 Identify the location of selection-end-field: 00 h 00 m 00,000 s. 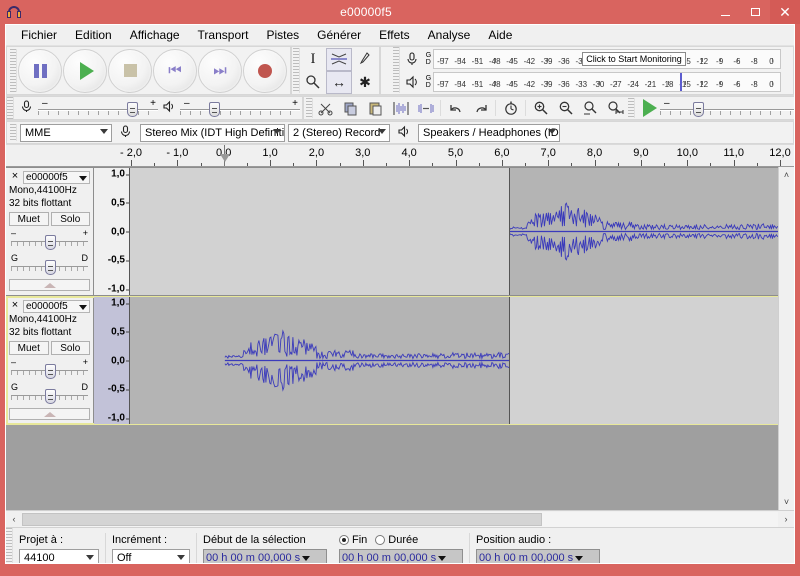
(401, 555).